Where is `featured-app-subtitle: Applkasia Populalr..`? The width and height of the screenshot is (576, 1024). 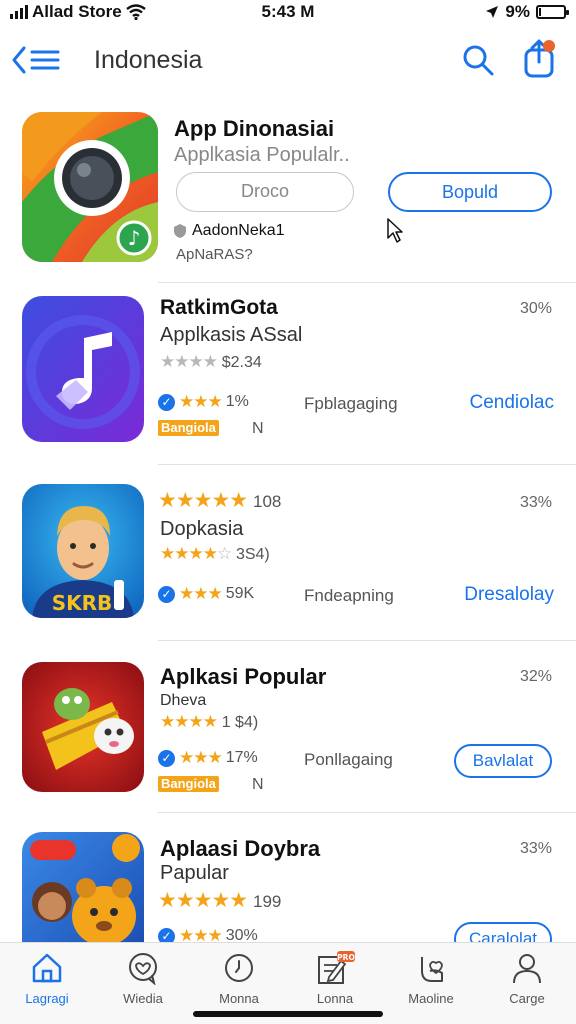 featured-app-subtitle: Applkasia Populalr.. is located at coordinates (262, 155).